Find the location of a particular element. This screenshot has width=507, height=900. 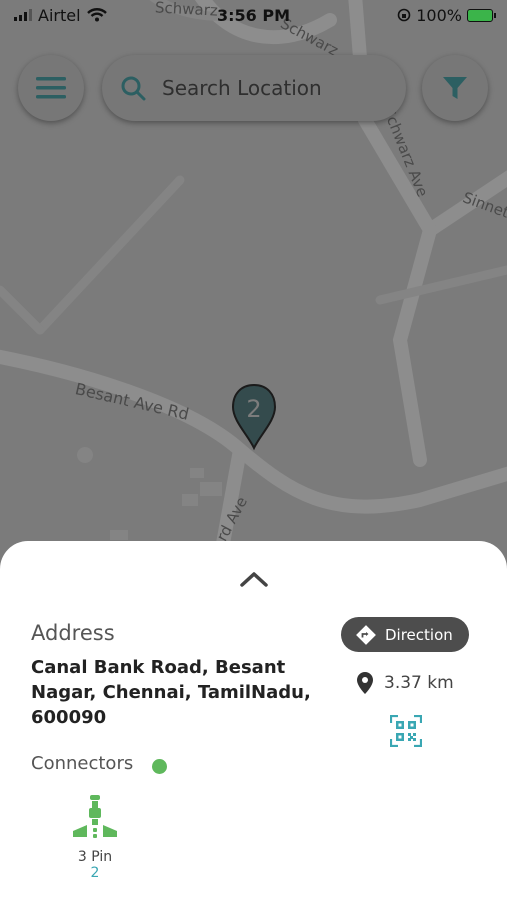

cellular-signal-icon is located at coordinates (23, 15).